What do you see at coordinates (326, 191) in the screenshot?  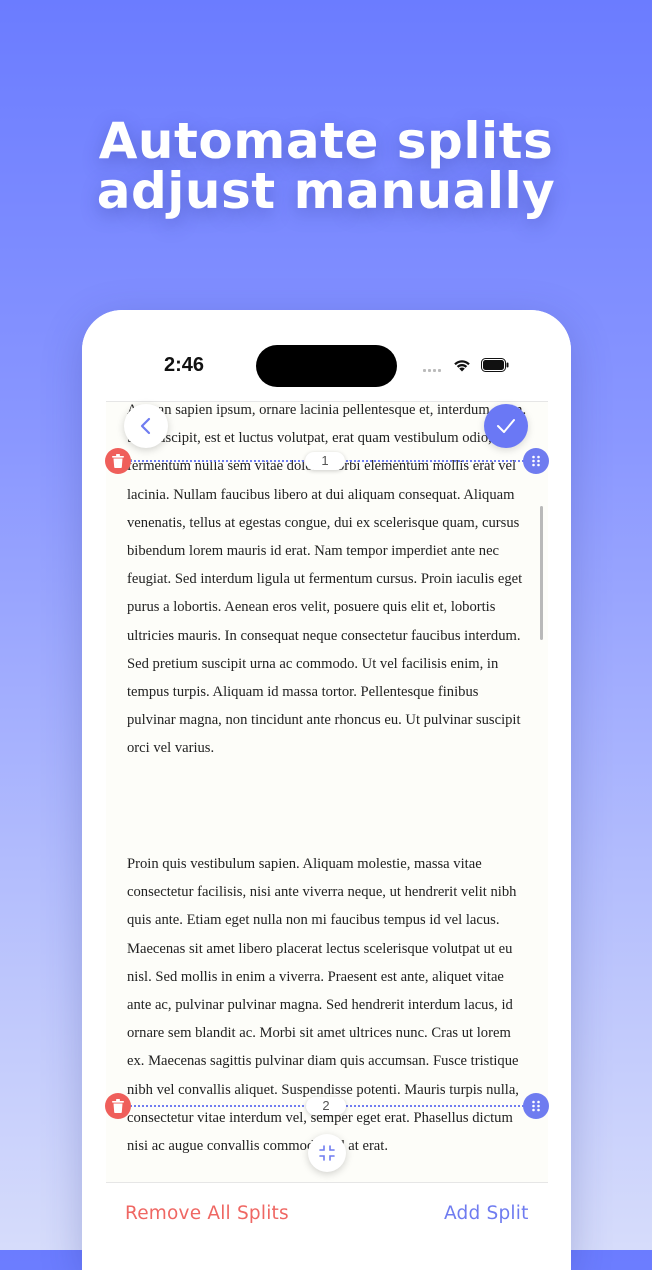 I see `headline-line-2: adjust manually` at bounding box center [326, 191].